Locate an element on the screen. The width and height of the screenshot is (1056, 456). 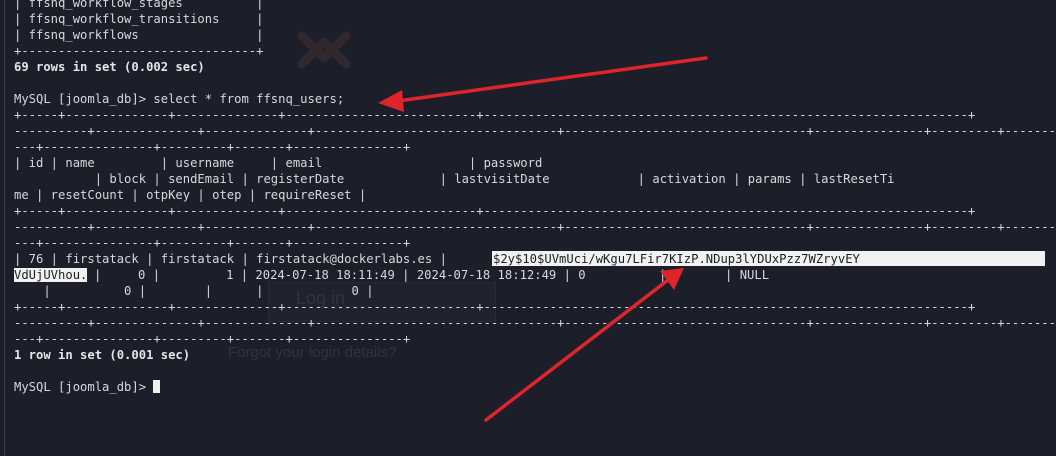
password-hash-selected-cont: VdUjUVhou. is located at coordinates (51, 275).